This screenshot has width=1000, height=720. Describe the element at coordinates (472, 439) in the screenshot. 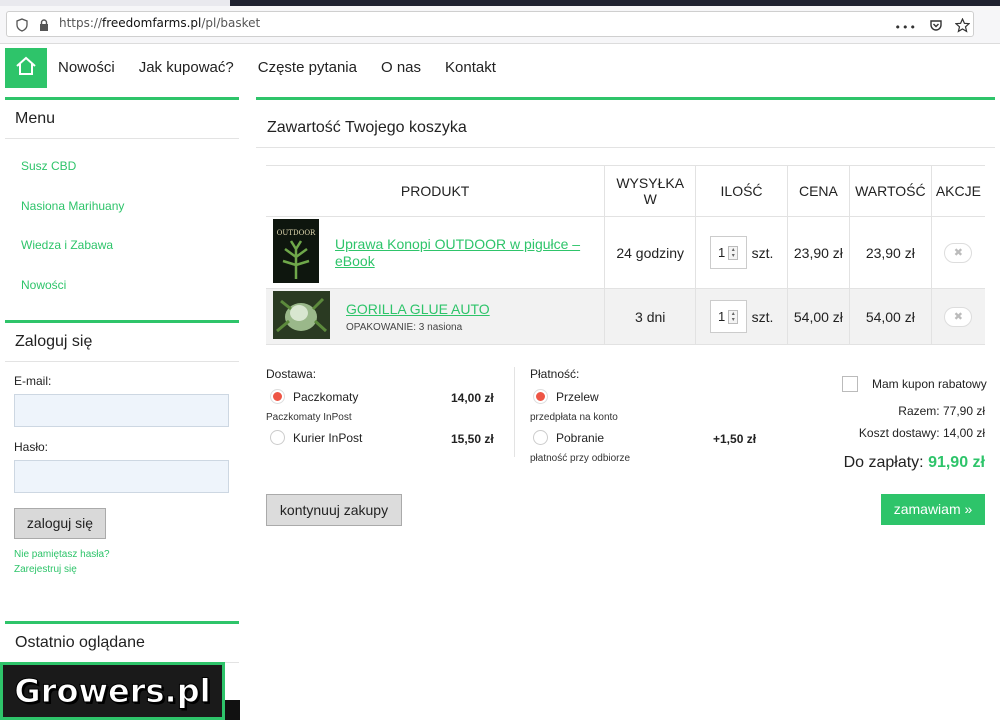

I see `delivery-option-price: 15,50 zł` at that location.